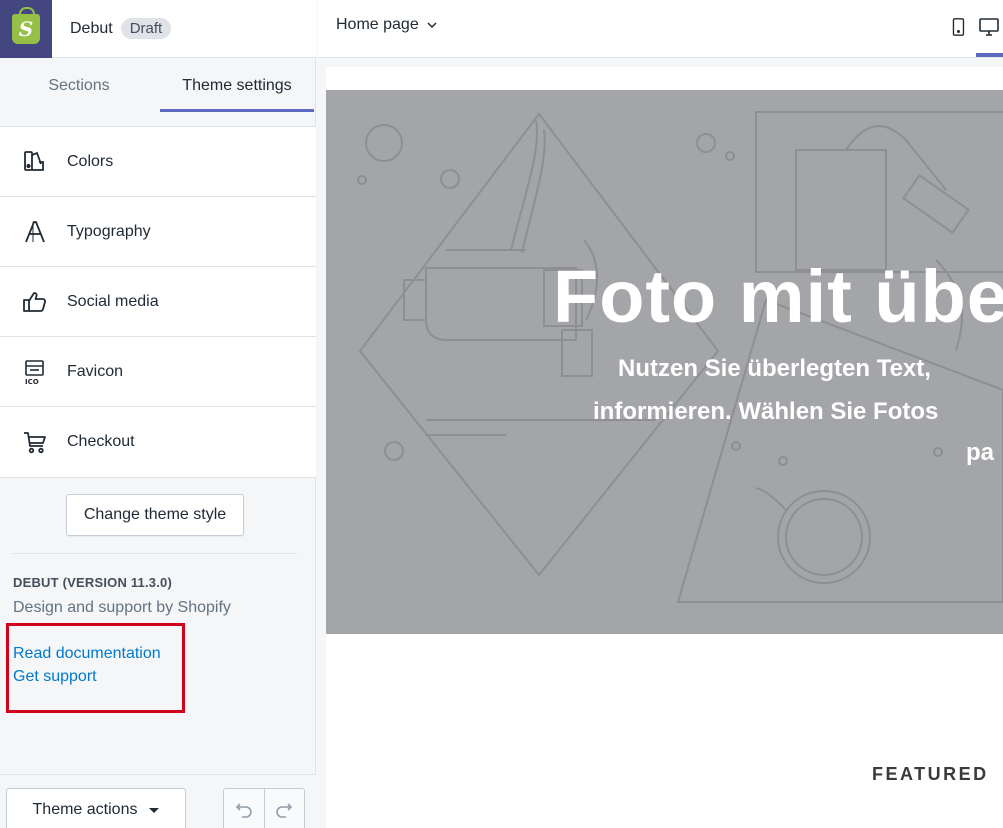 The width and height of the screenshot is (1003, 828). What do you see at coordinates (113, 301) in the screenshot?
I see `sidebar-item-label: Social media` at bounding box center [113, 301].